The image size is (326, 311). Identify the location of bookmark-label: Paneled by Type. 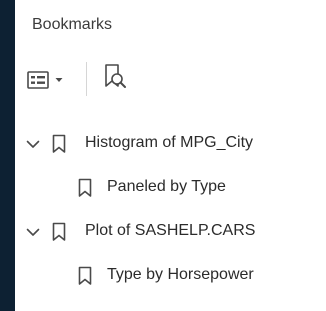
(166, 186).